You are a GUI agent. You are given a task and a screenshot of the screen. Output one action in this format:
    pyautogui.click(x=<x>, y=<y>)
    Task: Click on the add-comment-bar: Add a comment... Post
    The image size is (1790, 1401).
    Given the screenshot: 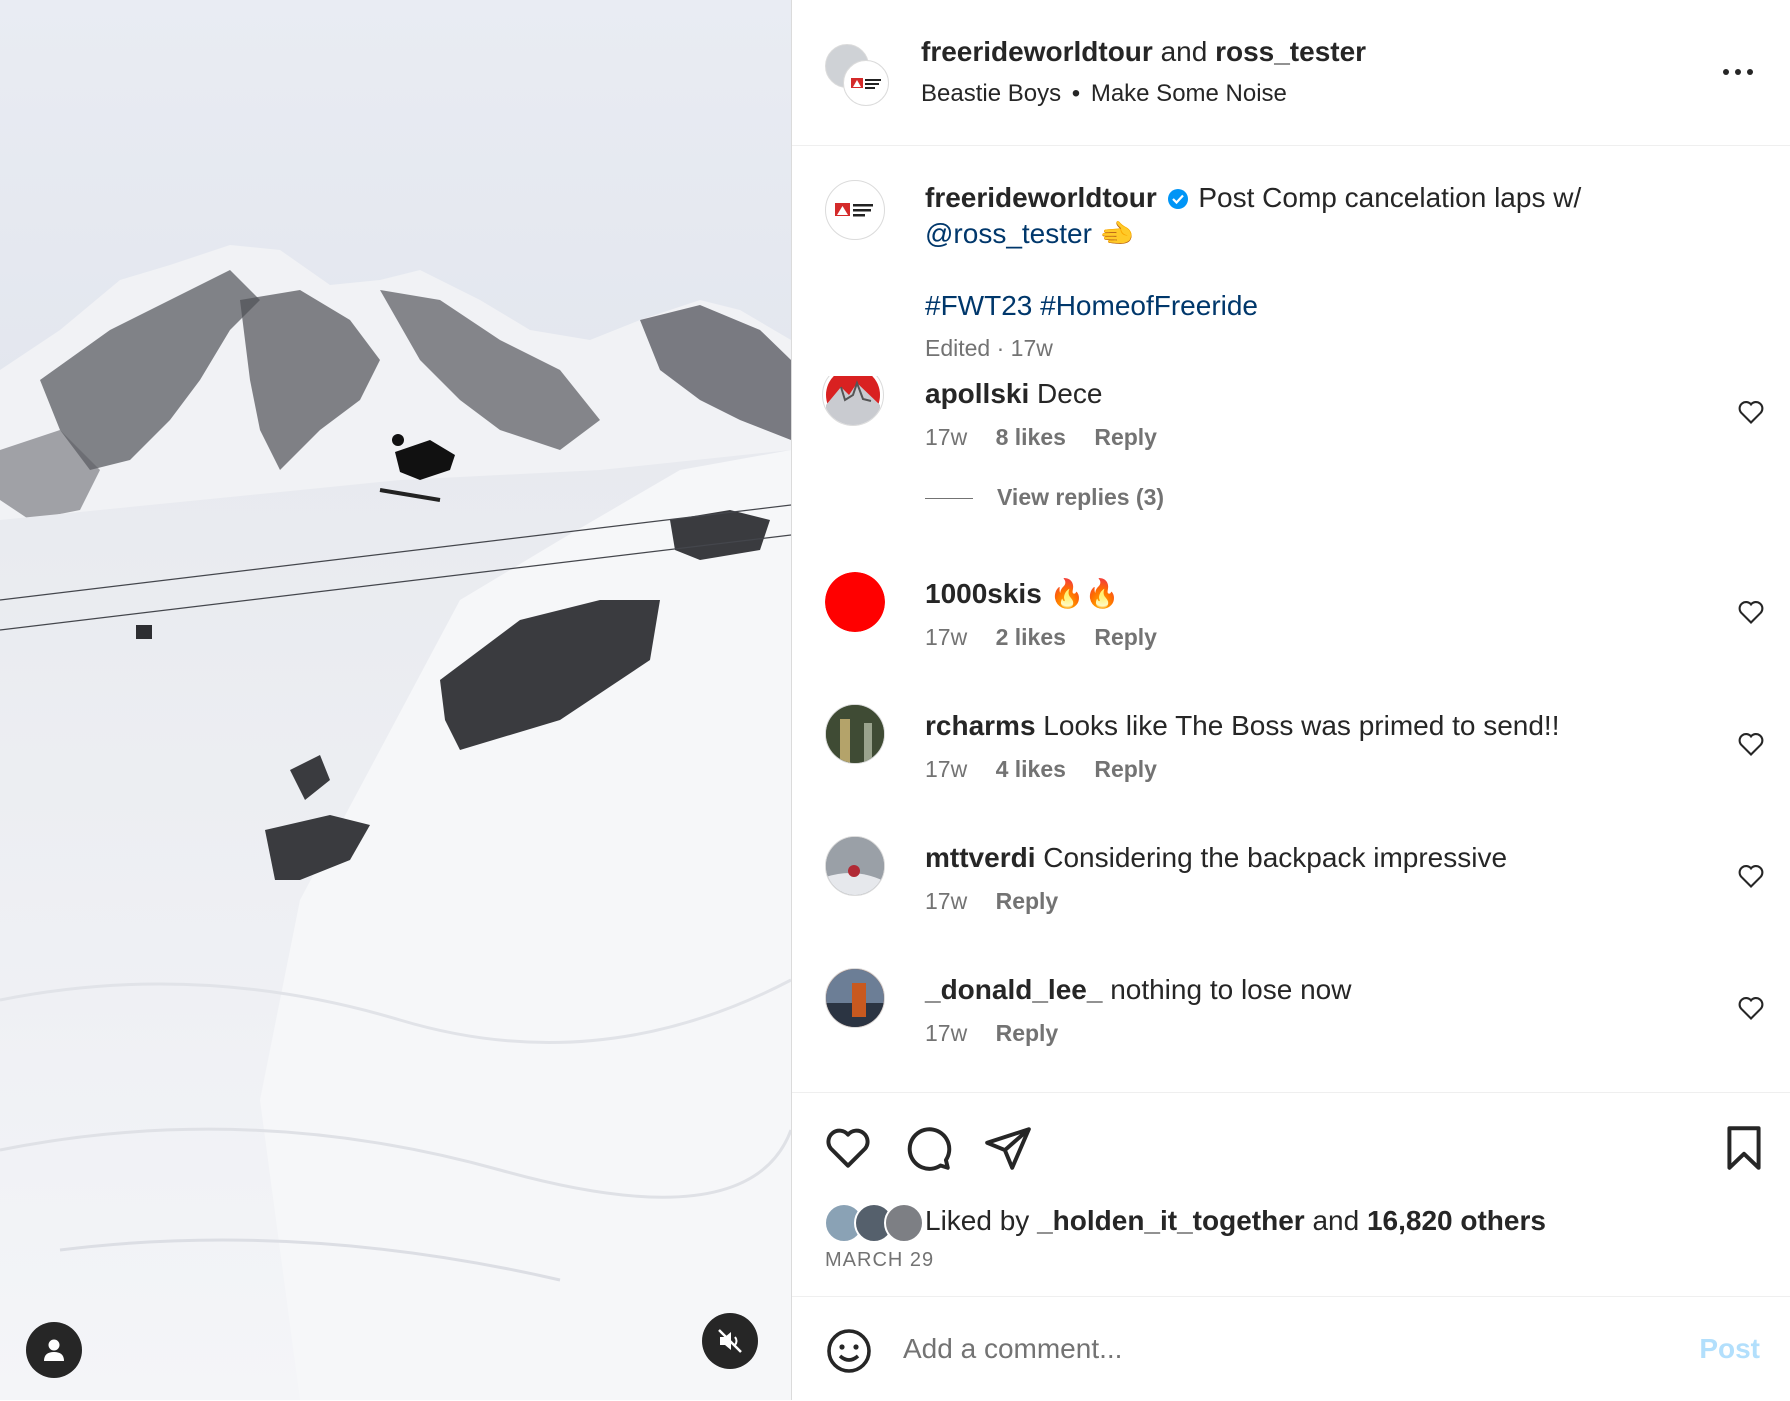 What is the action you would take?
    pyautogui.click(x=1291, y=1348)
    